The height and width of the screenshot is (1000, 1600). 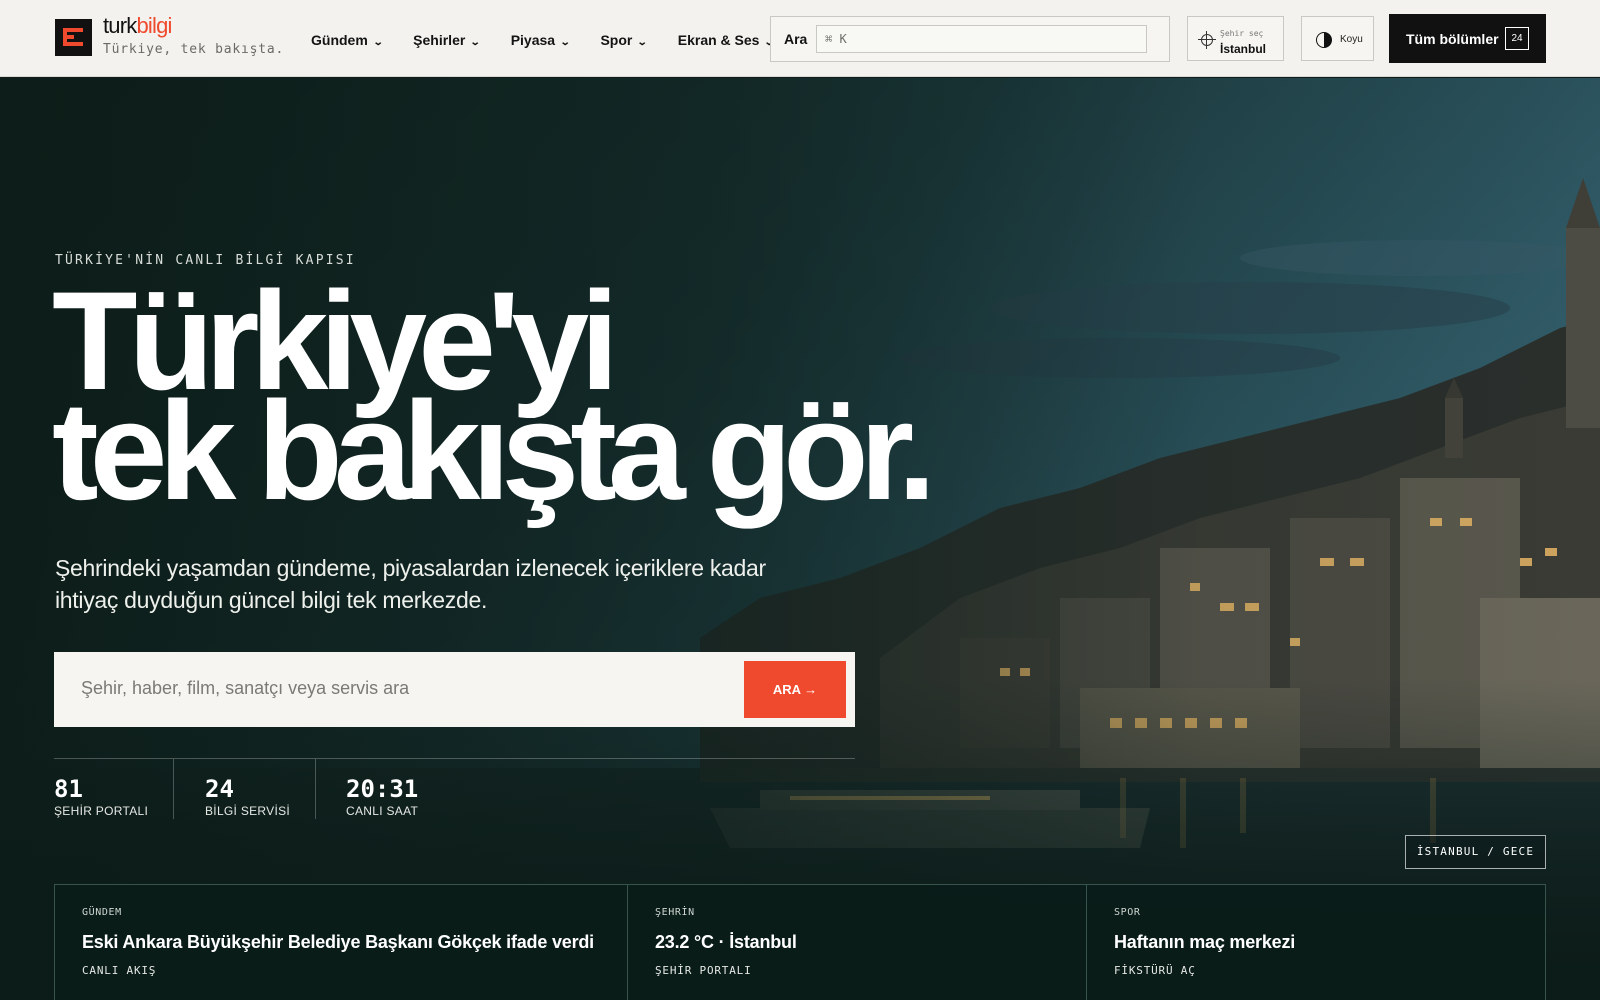 I want to click on crosshair-icon, so click(x=1207, y=40).